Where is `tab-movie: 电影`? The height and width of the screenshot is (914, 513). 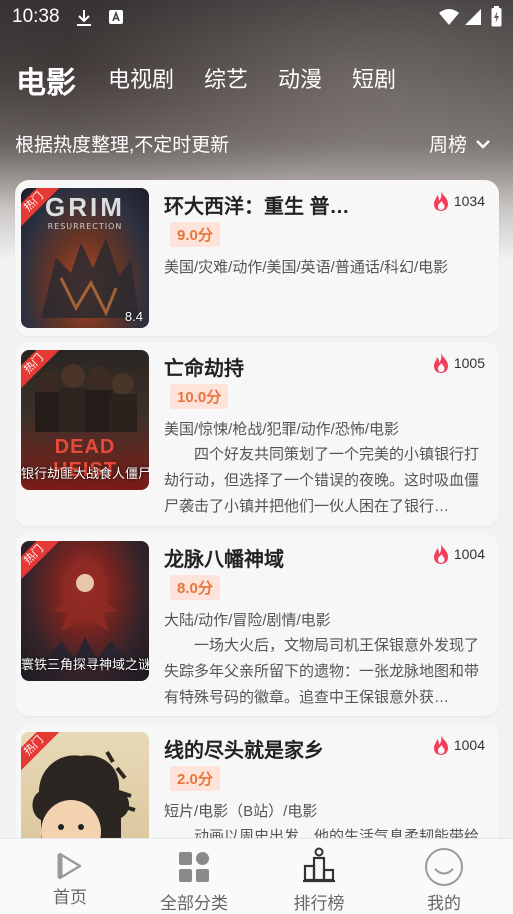
tab-movie: 电影 is located at coordinates (46, 80).